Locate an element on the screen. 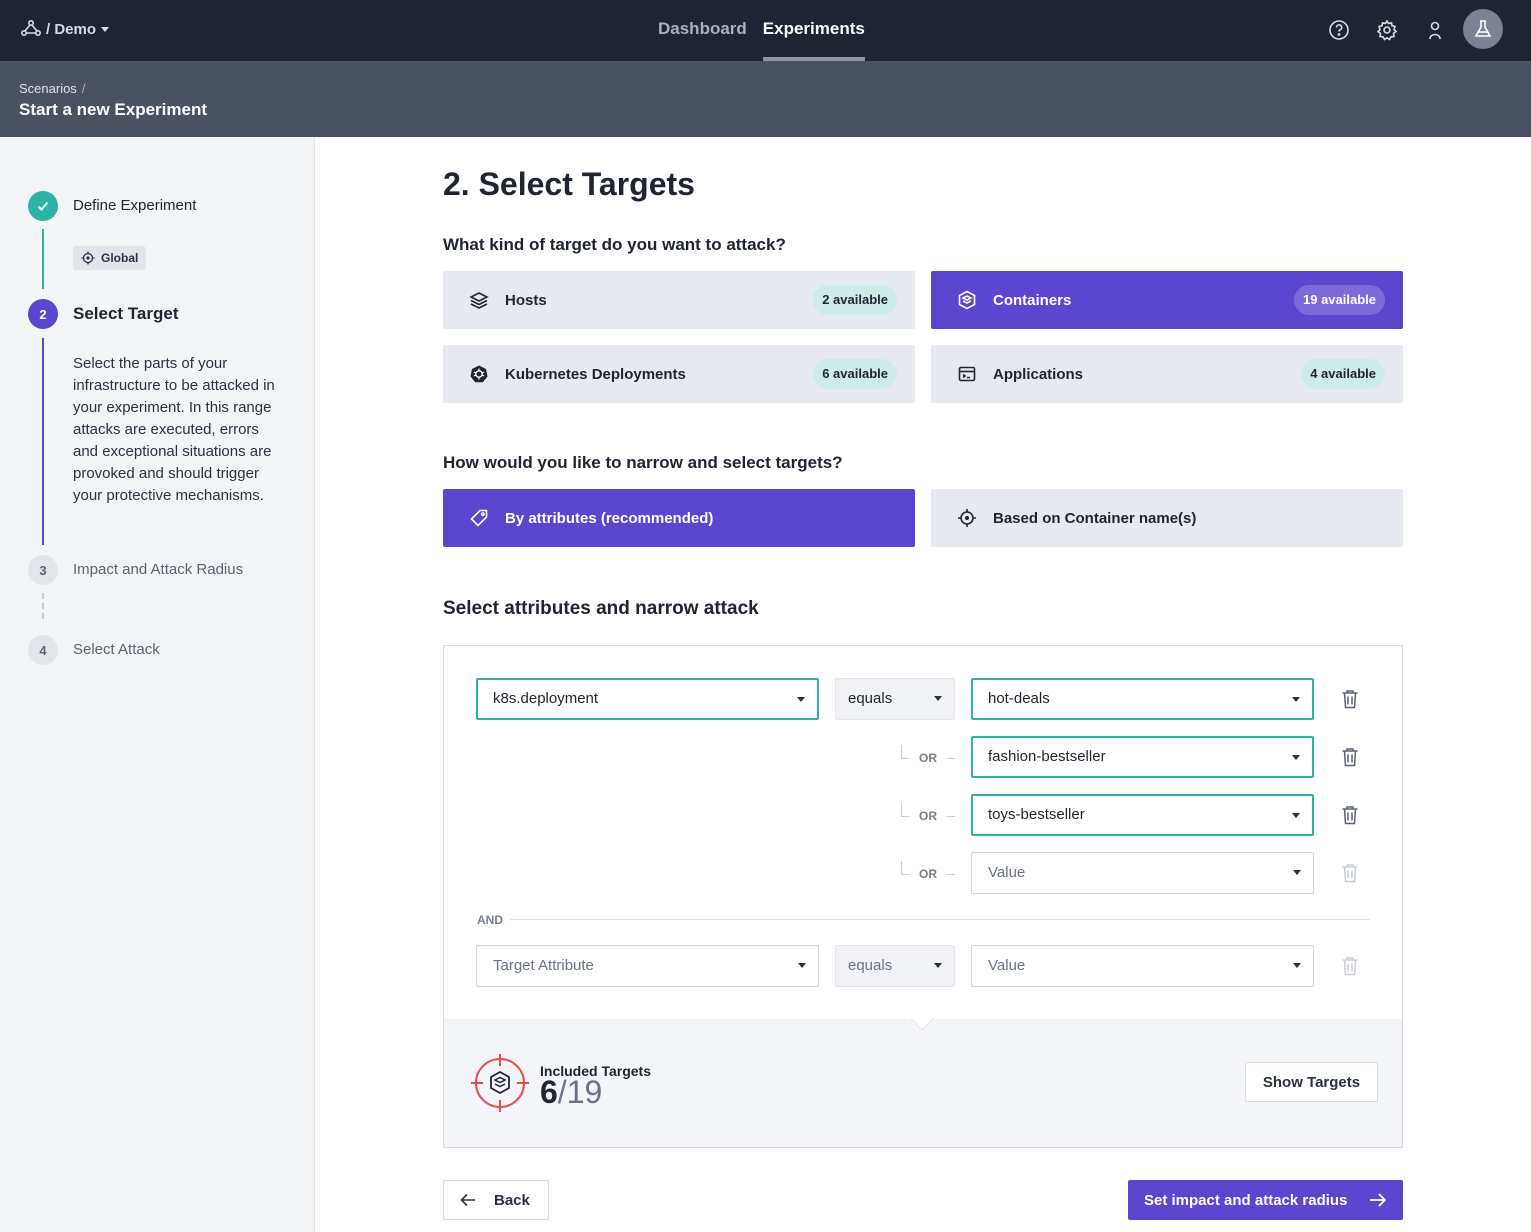 This screenshot has height=1232, width=1531. target-type-applications: Applications 4 available is located at coordinates (1167, 374).